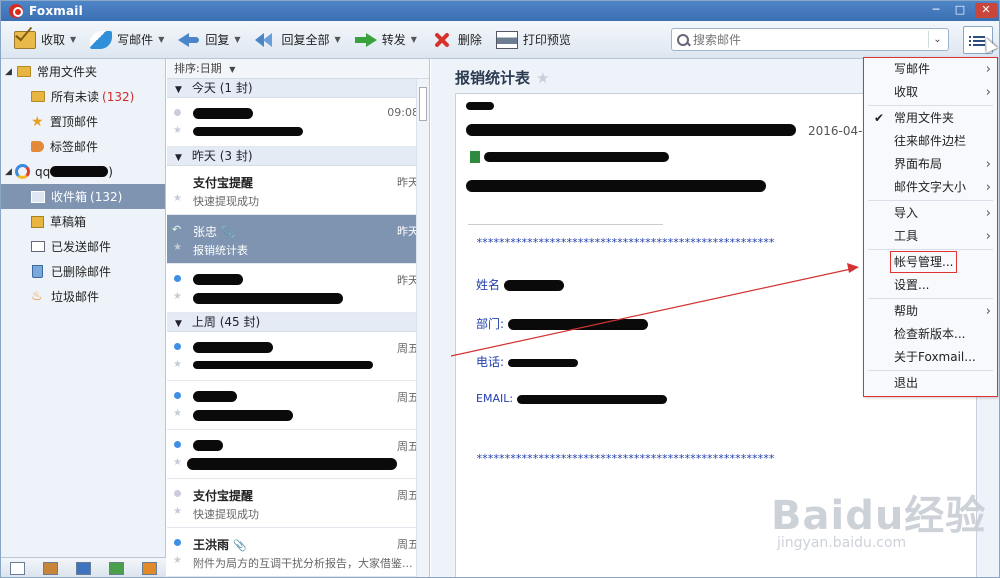  I want to click on mail-sender-wrap: 王洪雨 📎, so click(220, 544).